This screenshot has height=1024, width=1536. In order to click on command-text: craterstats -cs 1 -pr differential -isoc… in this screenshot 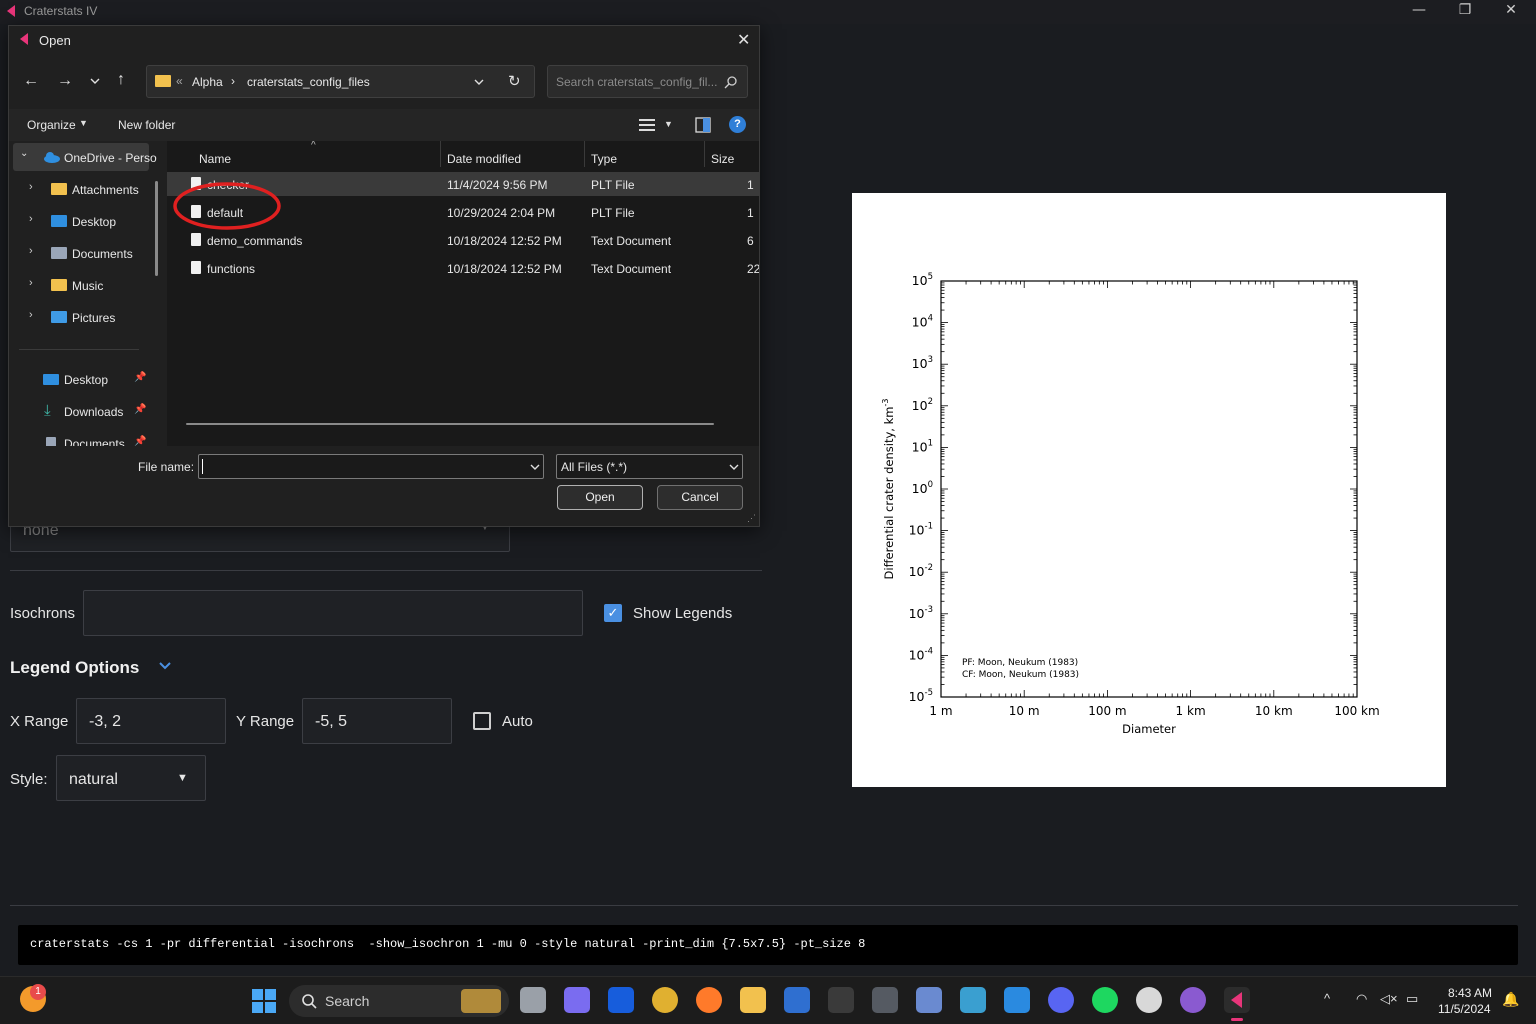, I will do `click(448, 944)`.